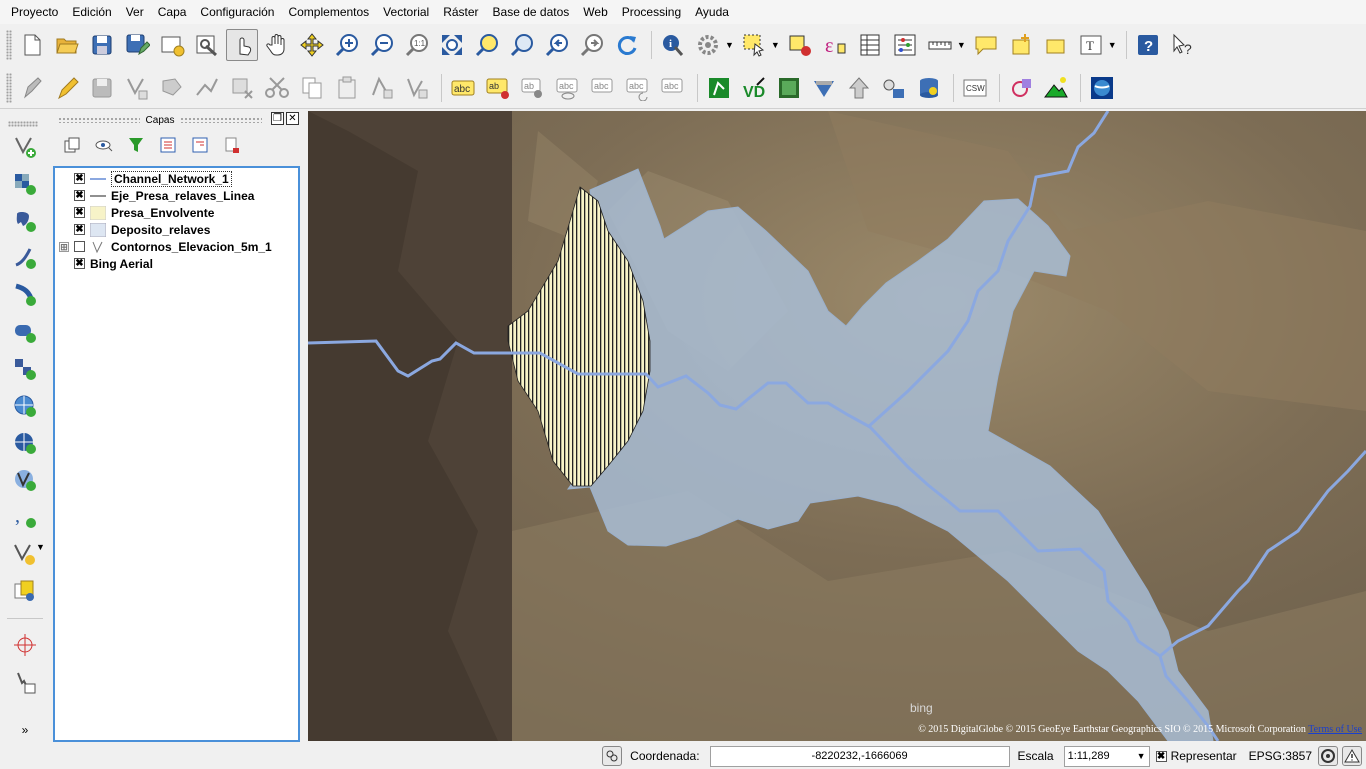 This screenshot has height=769, width=1366. What do you see at coordinates (25, 730) in the screenshot?
I see `chevron-down-icon: »` at bounding box center [25, 730].